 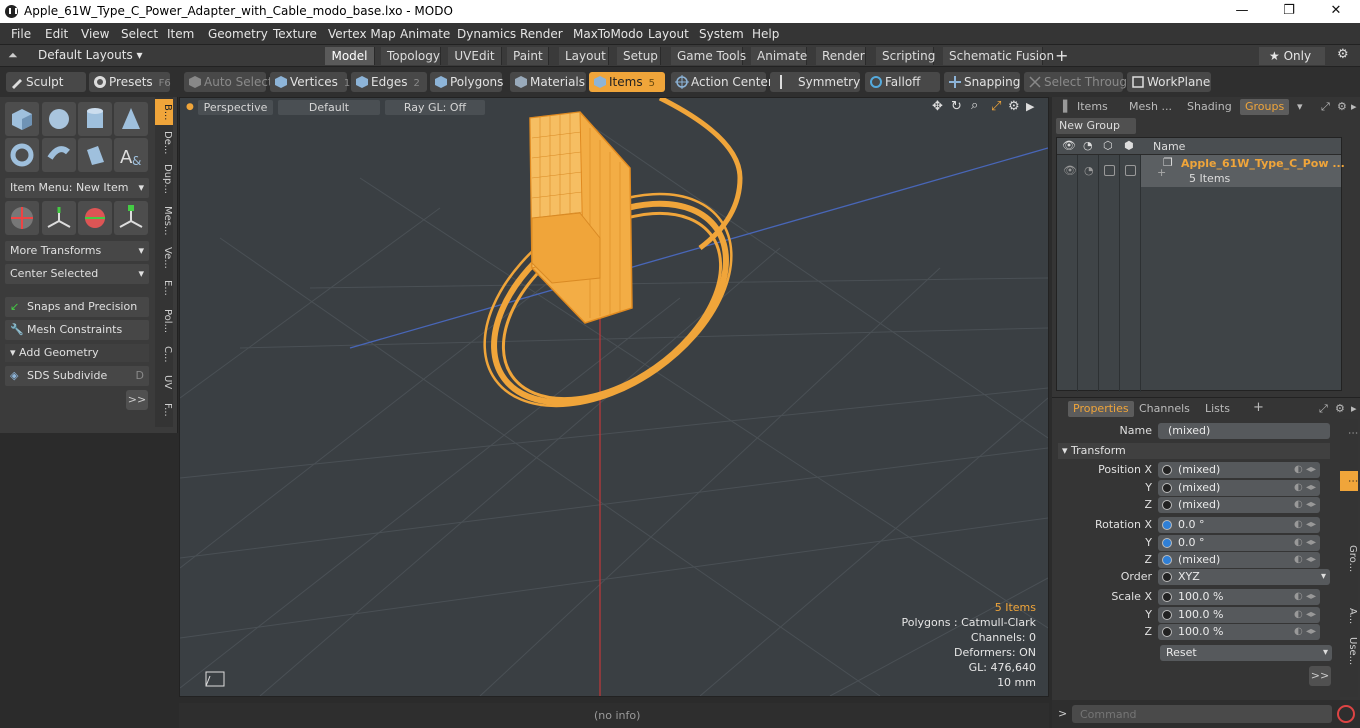 What do you see at coordinates (90, 55) in the screenshot?
I see `layouts-dropdown: Default Layouts ▾` at bounding box center [90, 55].